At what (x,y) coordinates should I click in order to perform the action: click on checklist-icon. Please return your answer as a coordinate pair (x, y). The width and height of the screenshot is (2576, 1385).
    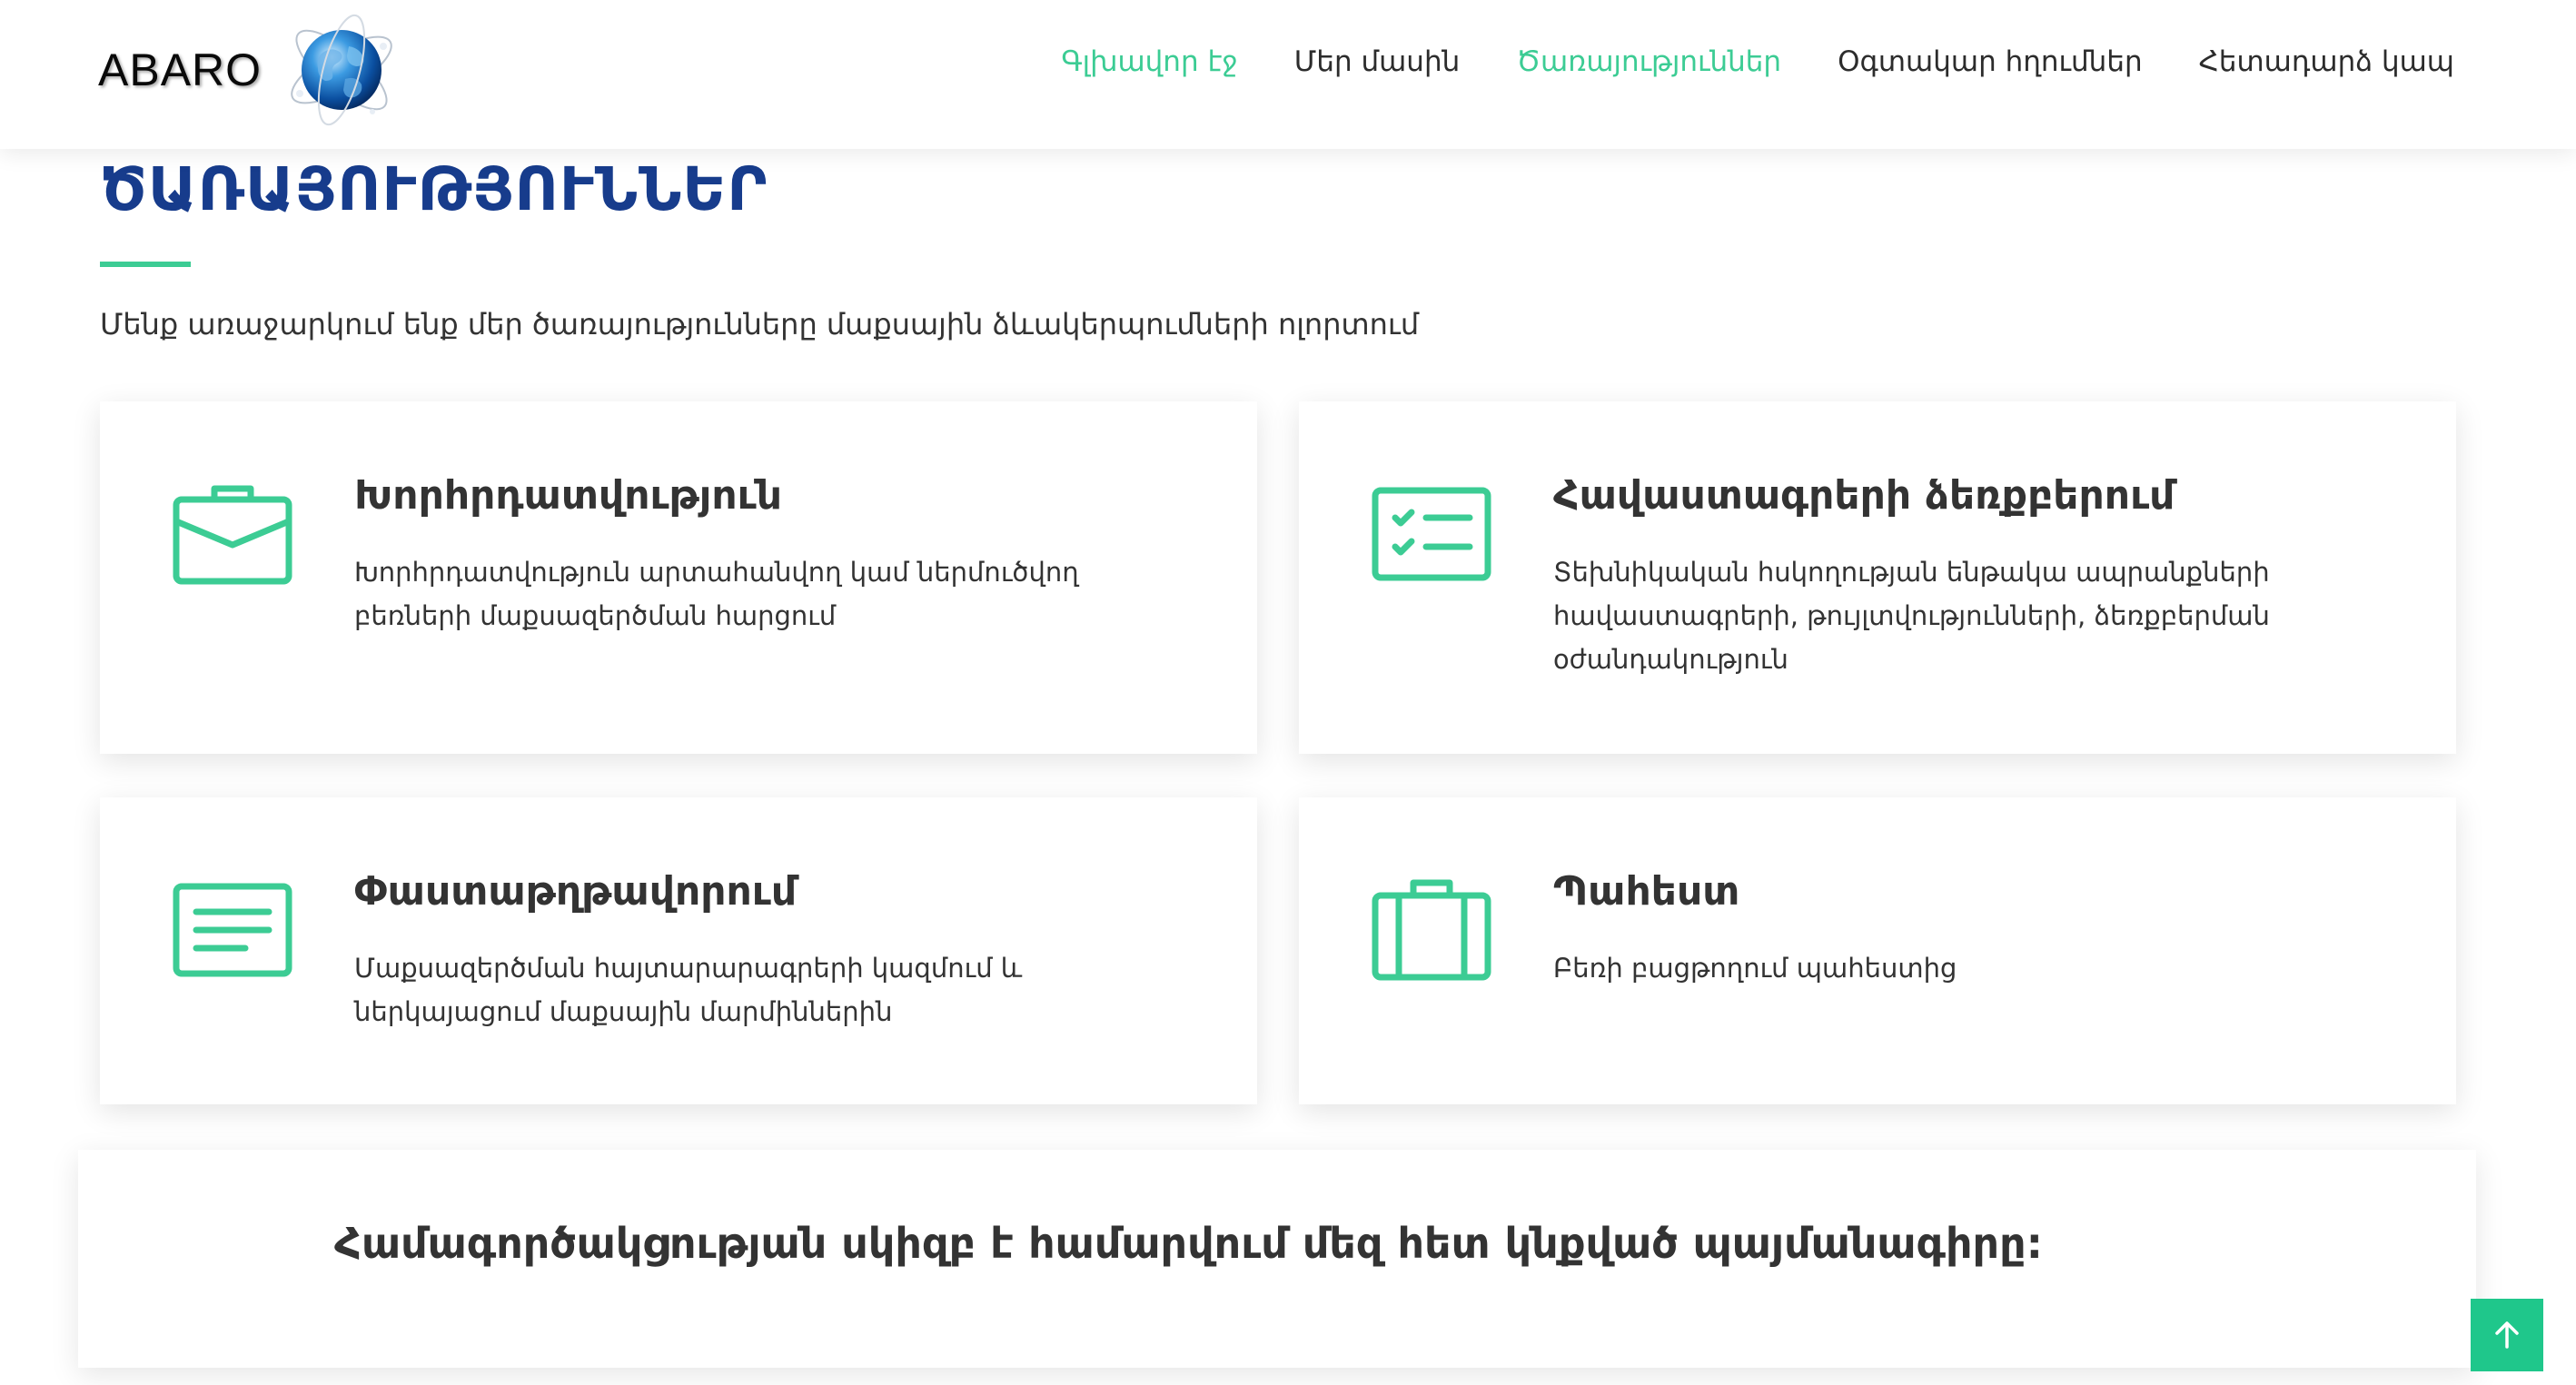
    Looking at the image, I should click on (1431, 534).